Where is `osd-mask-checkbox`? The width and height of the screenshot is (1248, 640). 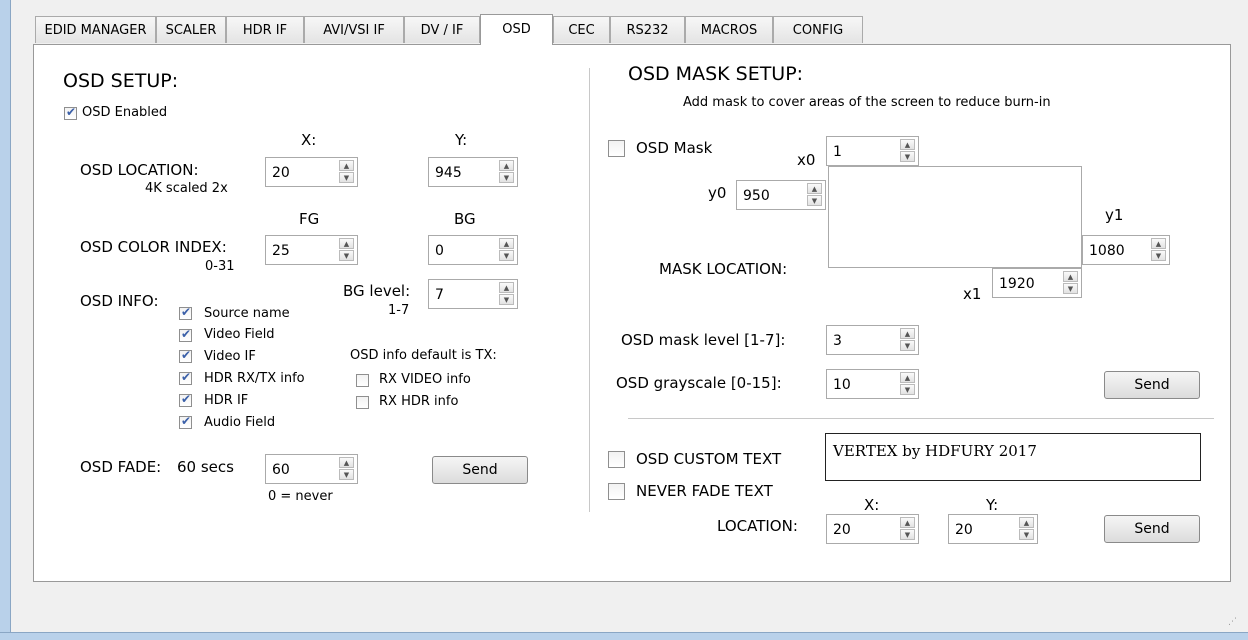 osd-mask-checkbox is located at coordinates (616, 148).